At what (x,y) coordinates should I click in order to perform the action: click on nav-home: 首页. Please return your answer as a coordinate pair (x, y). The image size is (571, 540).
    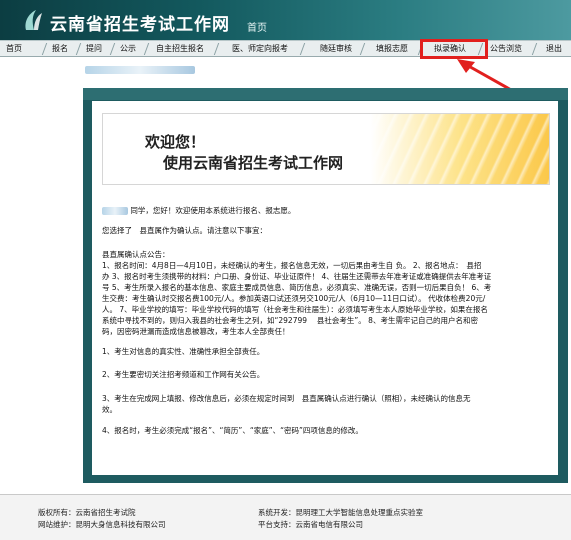
    Looking at the image, I should click on (14, 49).